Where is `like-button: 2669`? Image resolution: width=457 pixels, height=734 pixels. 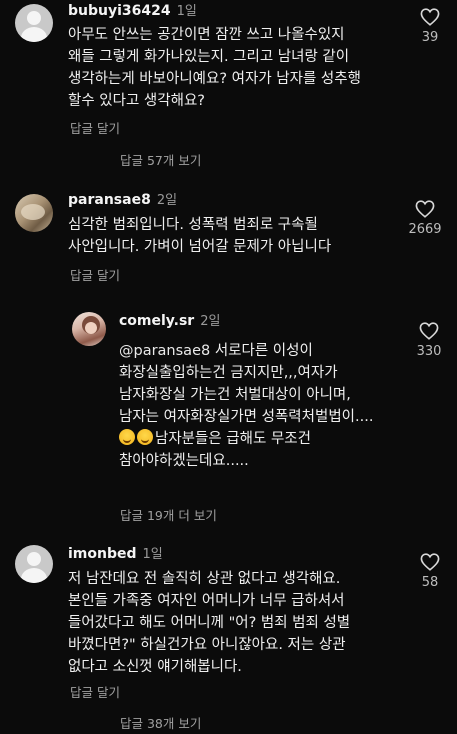 like-button: 2669 is located at coordinates (425, 218).